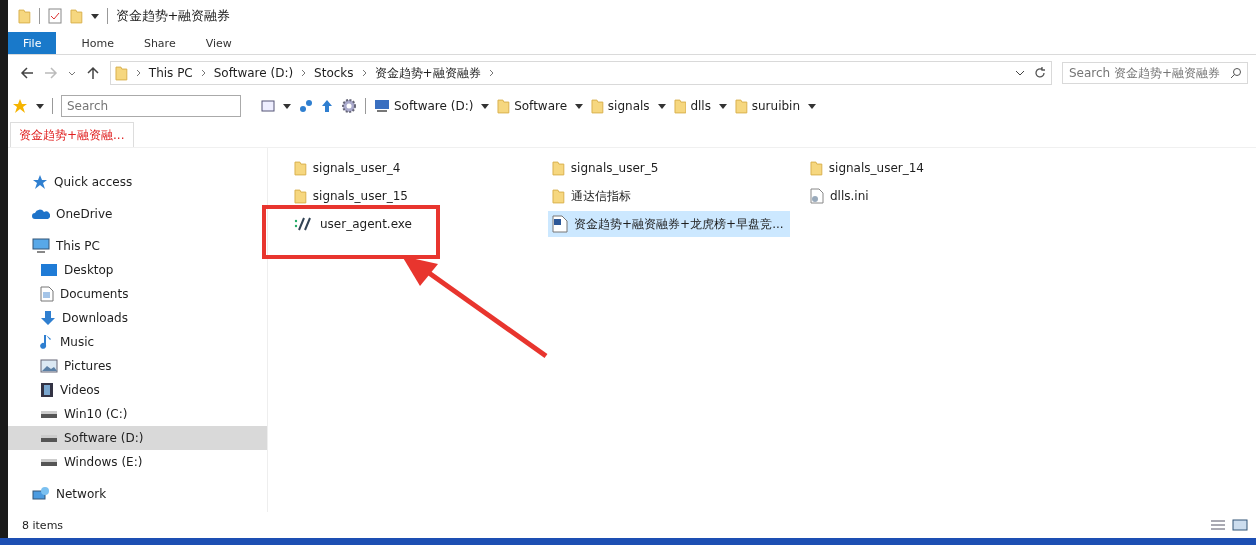 This screenshot has height=545, width=1256. What do you see at coordinates (151, 106) in the screenshot?
I see `search-field: Search` at bounding box center [151, 106].